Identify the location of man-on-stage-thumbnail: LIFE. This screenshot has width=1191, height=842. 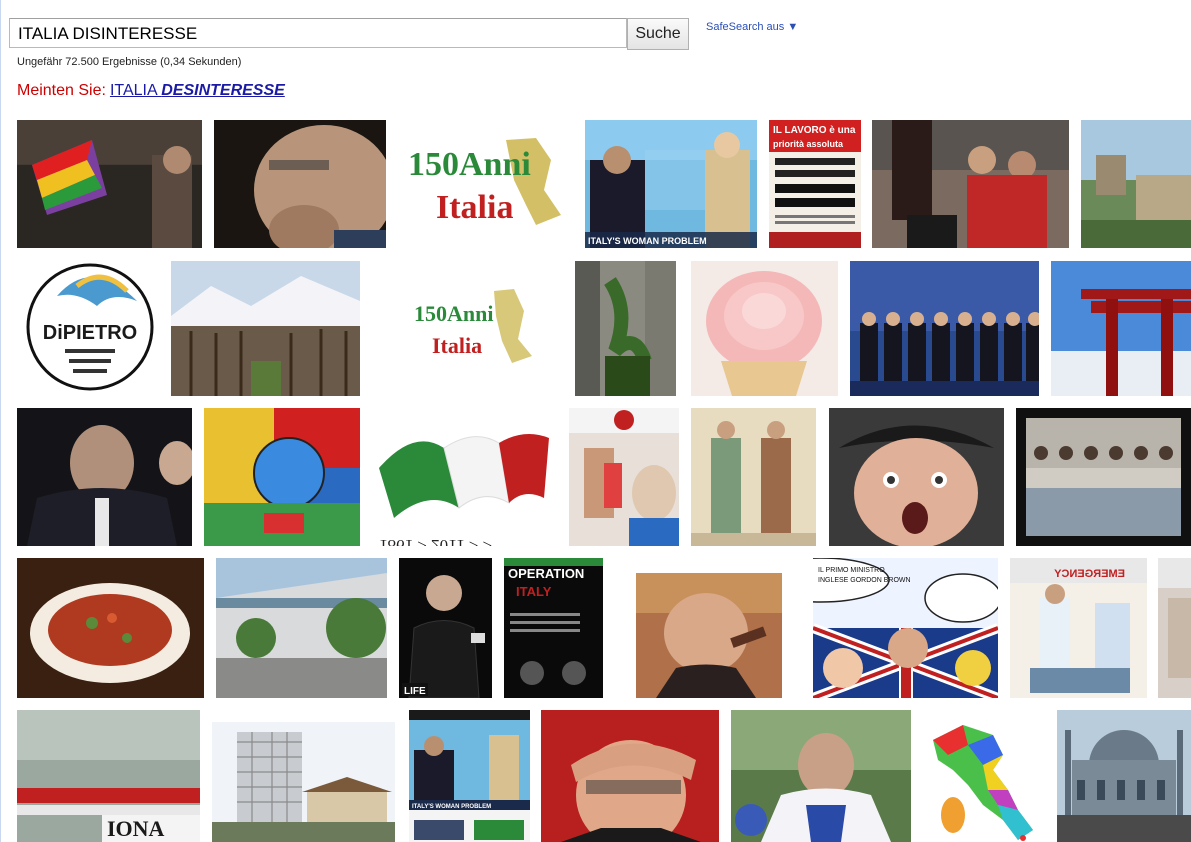
(445, 628).